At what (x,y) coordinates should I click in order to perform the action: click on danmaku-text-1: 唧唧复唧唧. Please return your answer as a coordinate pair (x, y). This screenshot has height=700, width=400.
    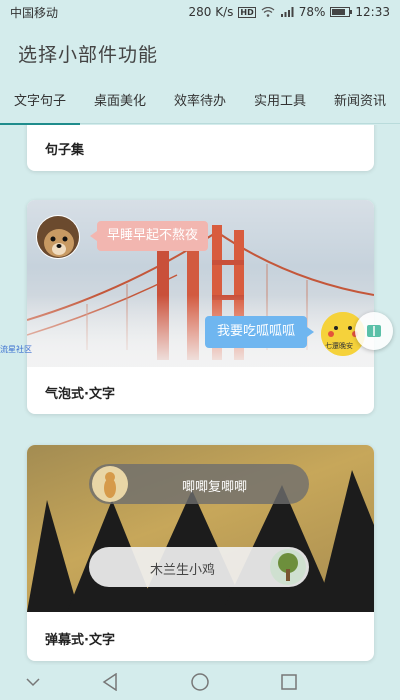
    Looking at the image, I should click on (215, 487).